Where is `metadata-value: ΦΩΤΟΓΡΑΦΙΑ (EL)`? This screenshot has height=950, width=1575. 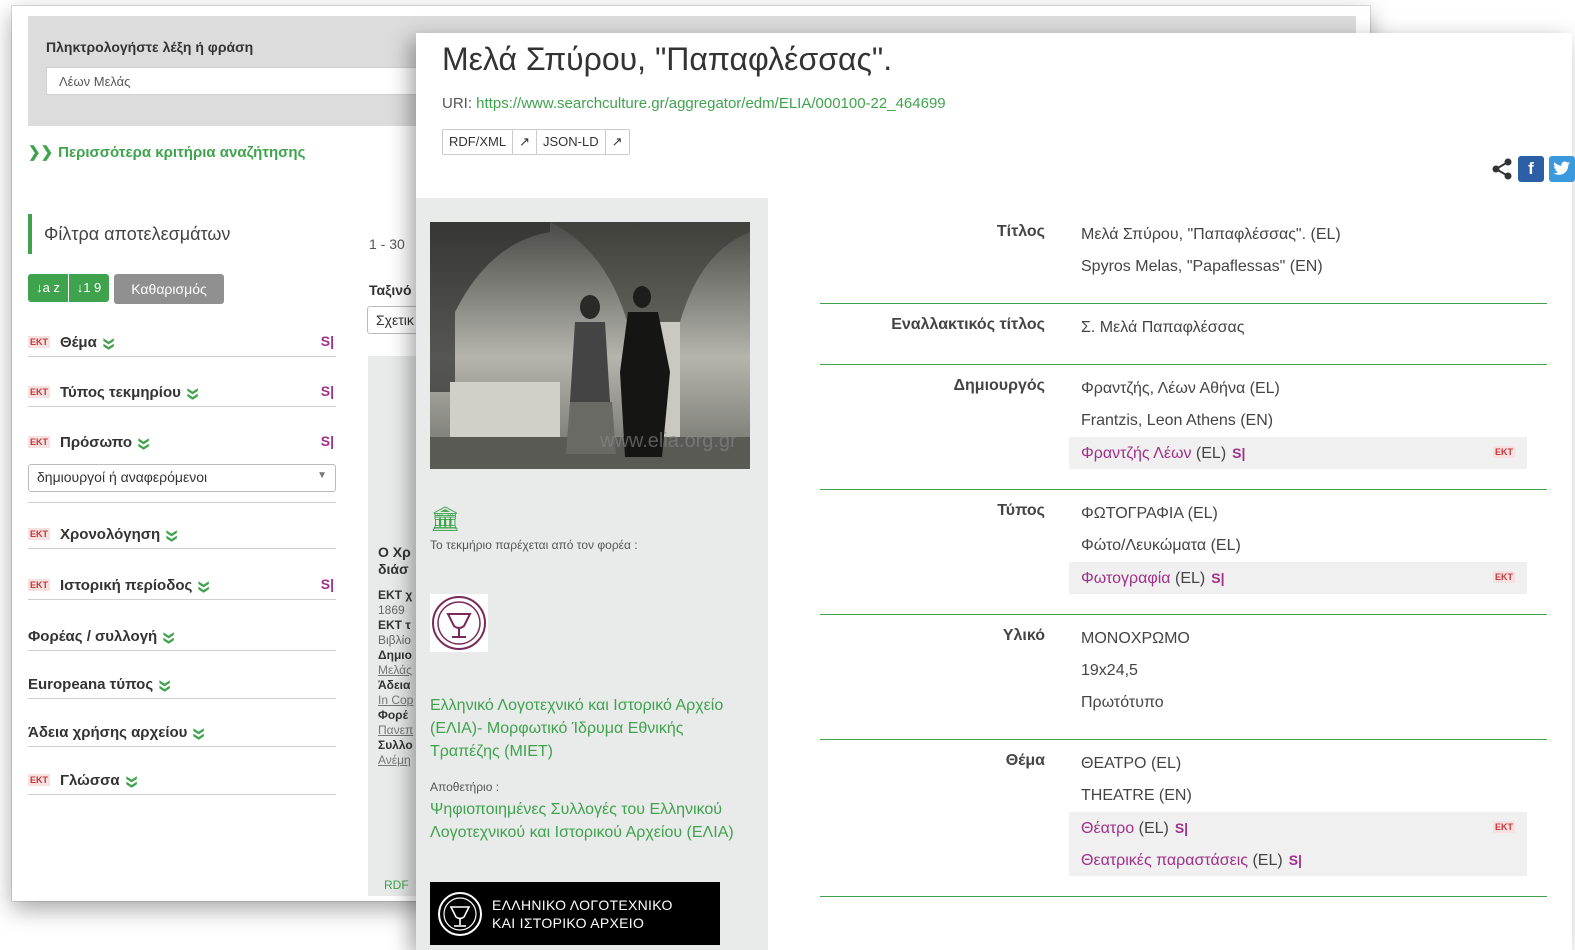 metadata-value: ΦΩΤΟΓΡΑΦΙΑ (EL) is located at coordinates (1149, 513).